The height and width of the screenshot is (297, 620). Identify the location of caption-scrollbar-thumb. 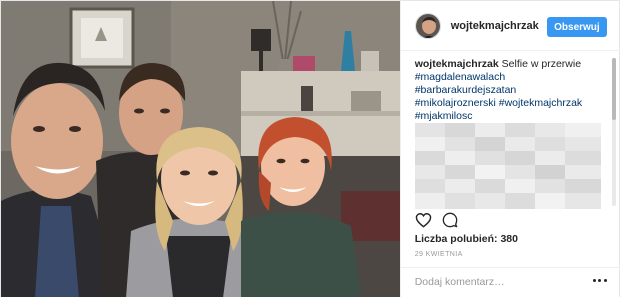
(614, 89).